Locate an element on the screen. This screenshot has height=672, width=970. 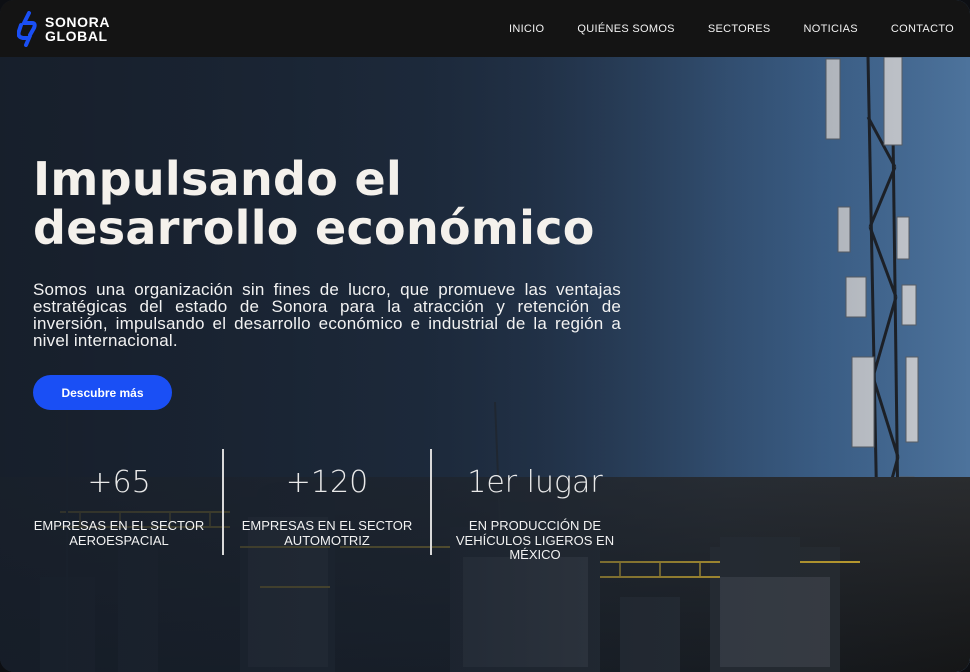
brand-logo: SONORA GLOBAL is located at coordinates (63, 28).